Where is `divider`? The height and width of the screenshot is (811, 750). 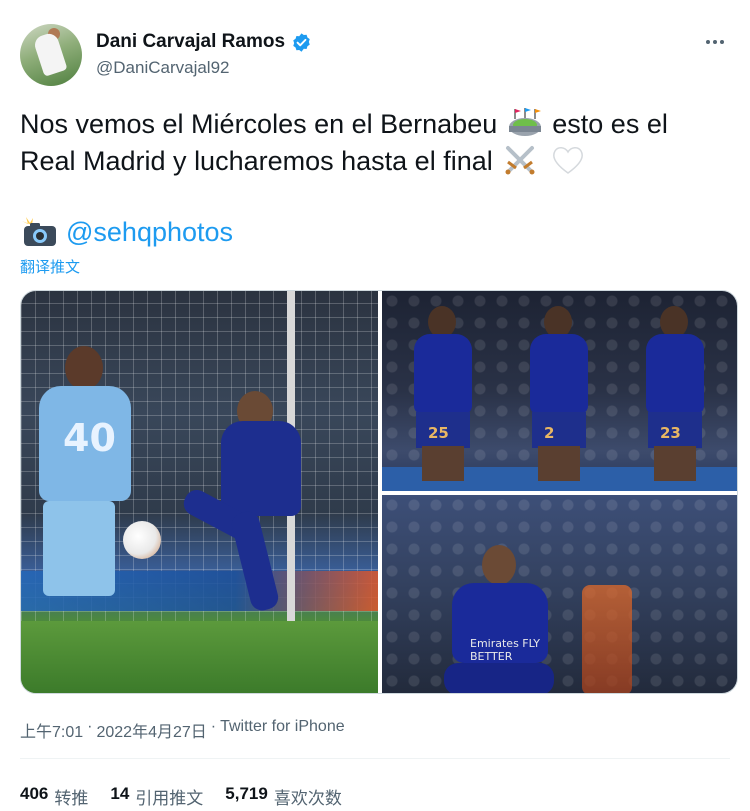
divider is located at coordinates (375, 758).